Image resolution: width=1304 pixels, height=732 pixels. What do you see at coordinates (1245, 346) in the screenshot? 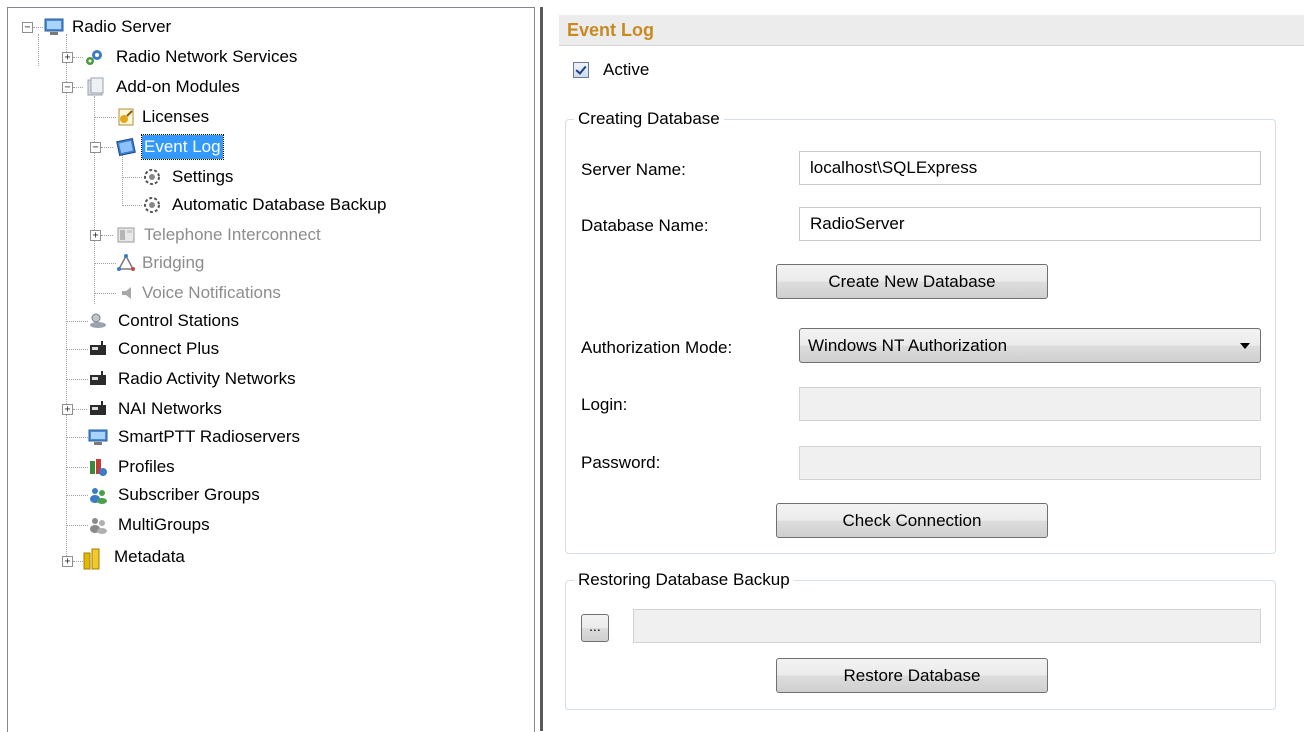
I see `chevron-down-icon` at bounding box center [1245, 346].